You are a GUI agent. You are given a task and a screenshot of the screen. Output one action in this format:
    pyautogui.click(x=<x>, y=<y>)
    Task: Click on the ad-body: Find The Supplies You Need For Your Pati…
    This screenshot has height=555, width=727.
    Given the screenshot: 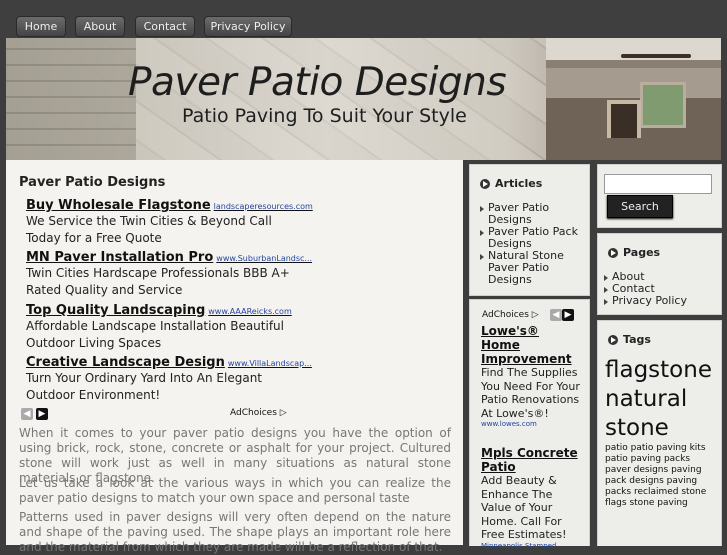 What is the action you would take?
    pyautogui.click(x=530, y=393)
    